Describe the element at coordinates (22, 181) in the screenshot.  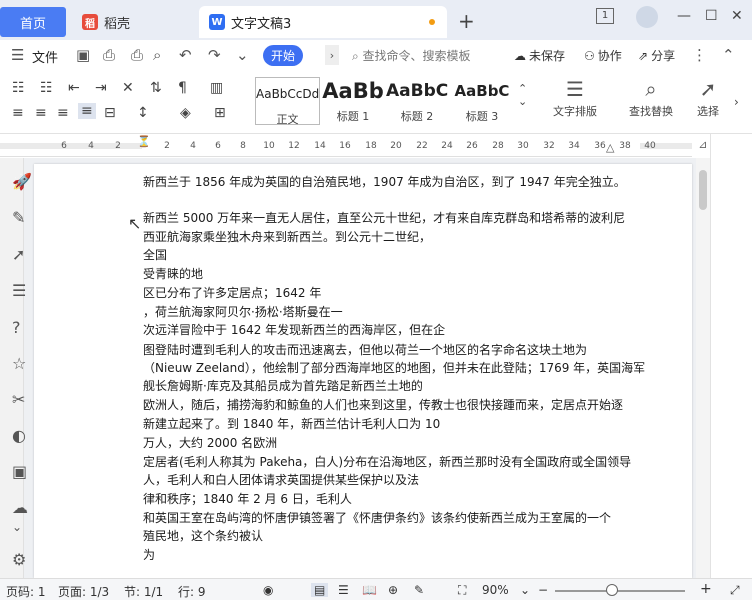
I see `rocket-icon: 🚀` at that location.